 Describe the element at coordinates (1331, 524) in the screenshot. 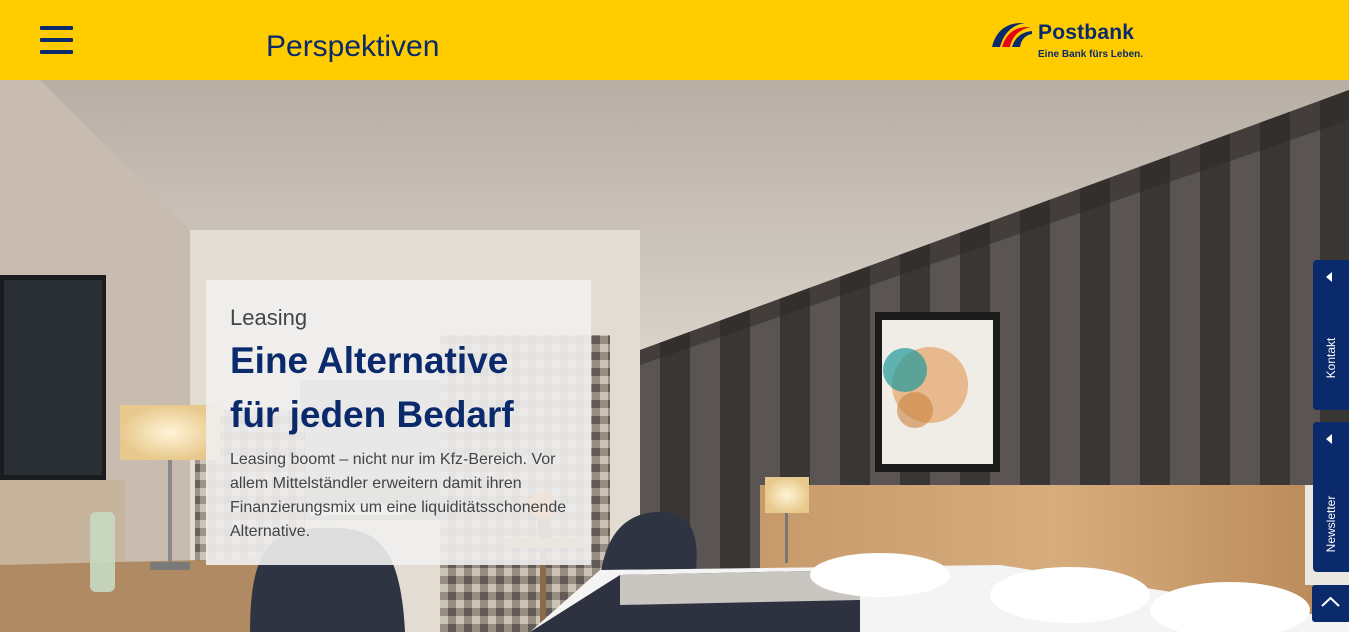

I see `newsletter-tab-label: Newsletter` at that location.